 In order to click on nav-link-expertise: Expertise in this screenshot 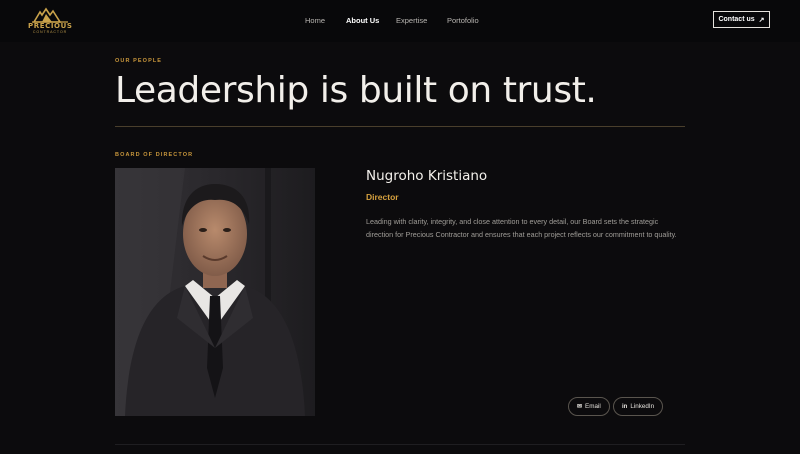, I will do `click(411, 20)`.